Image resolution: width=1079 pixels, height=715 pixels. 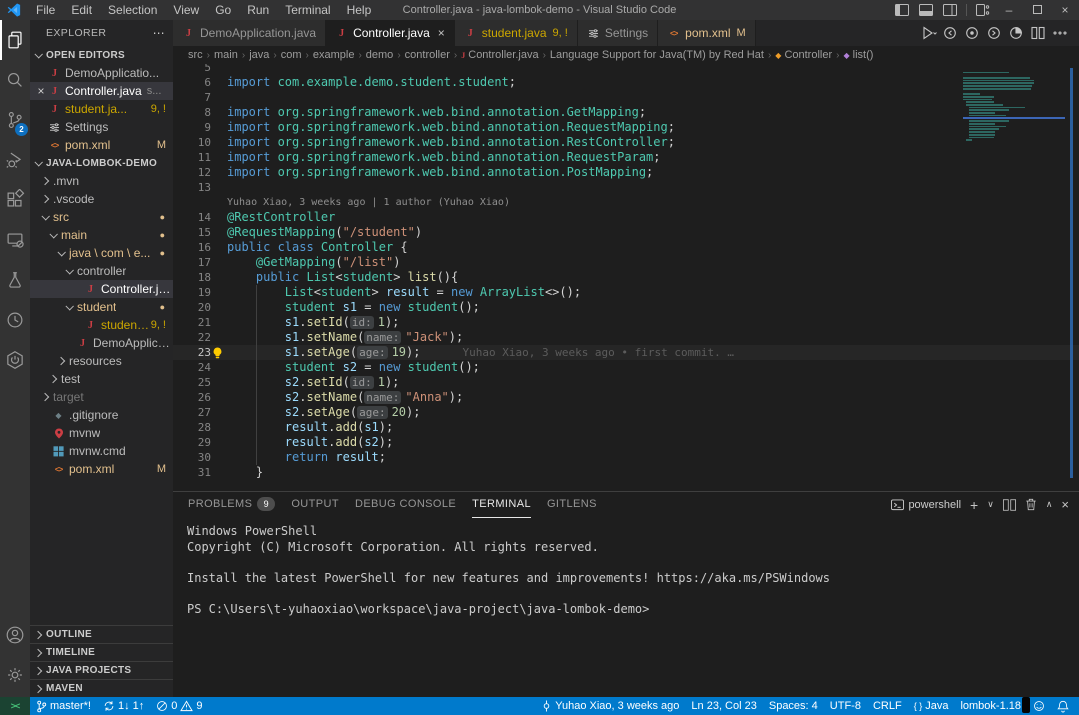 What do you see at coordinates (380, 55) in the screenshot?
I see `breadcrumb-item: demo` at bounding box center [380, 55].